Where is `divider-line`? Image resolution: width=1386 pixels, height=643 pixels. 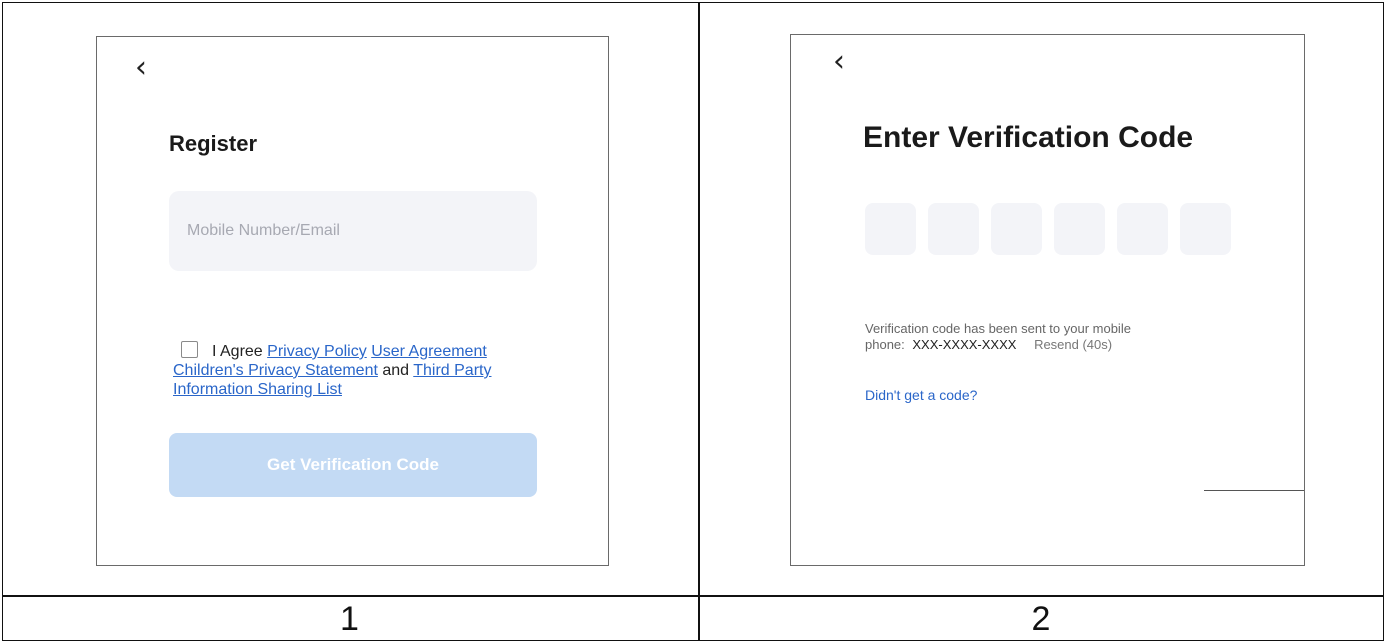 divider-line is located at coordinates (1254, 490).